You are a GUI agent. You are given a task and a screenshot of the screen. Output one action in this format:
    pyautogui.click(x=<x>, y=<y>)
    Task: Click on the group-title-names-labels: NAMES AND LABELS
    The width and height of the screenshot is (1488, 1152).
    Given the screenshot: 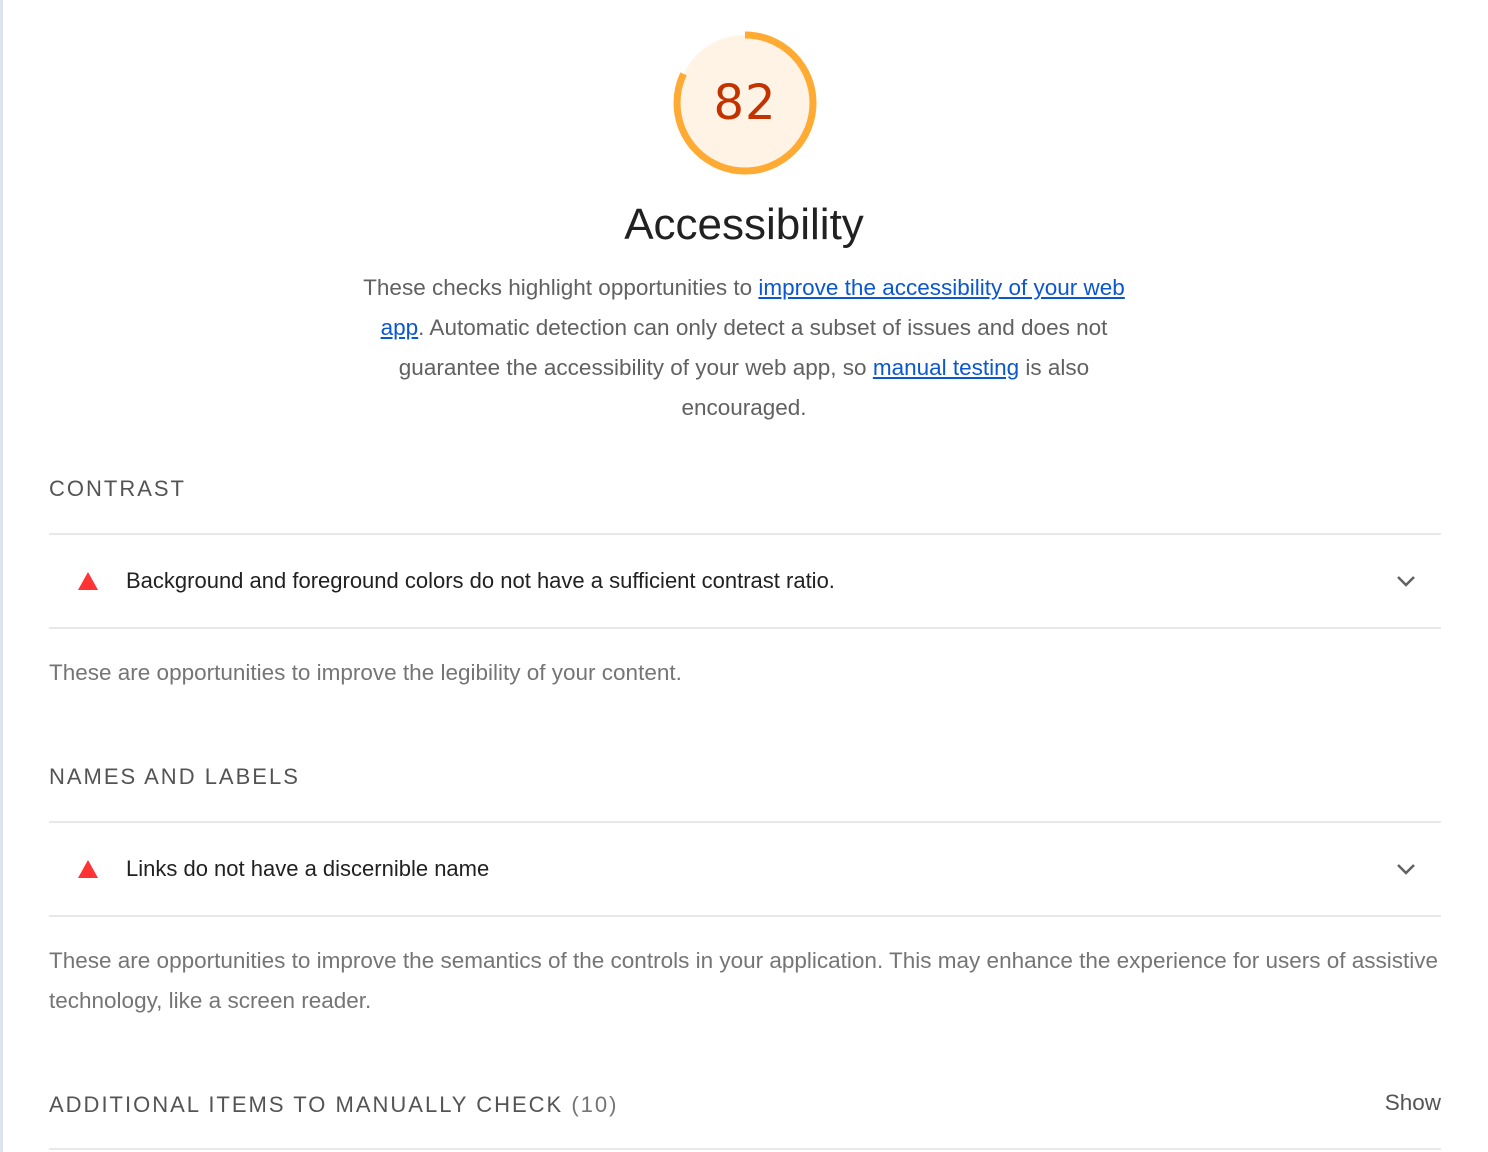 What is the action you would take?
    pyautogui.click(x=174, y=776)
    